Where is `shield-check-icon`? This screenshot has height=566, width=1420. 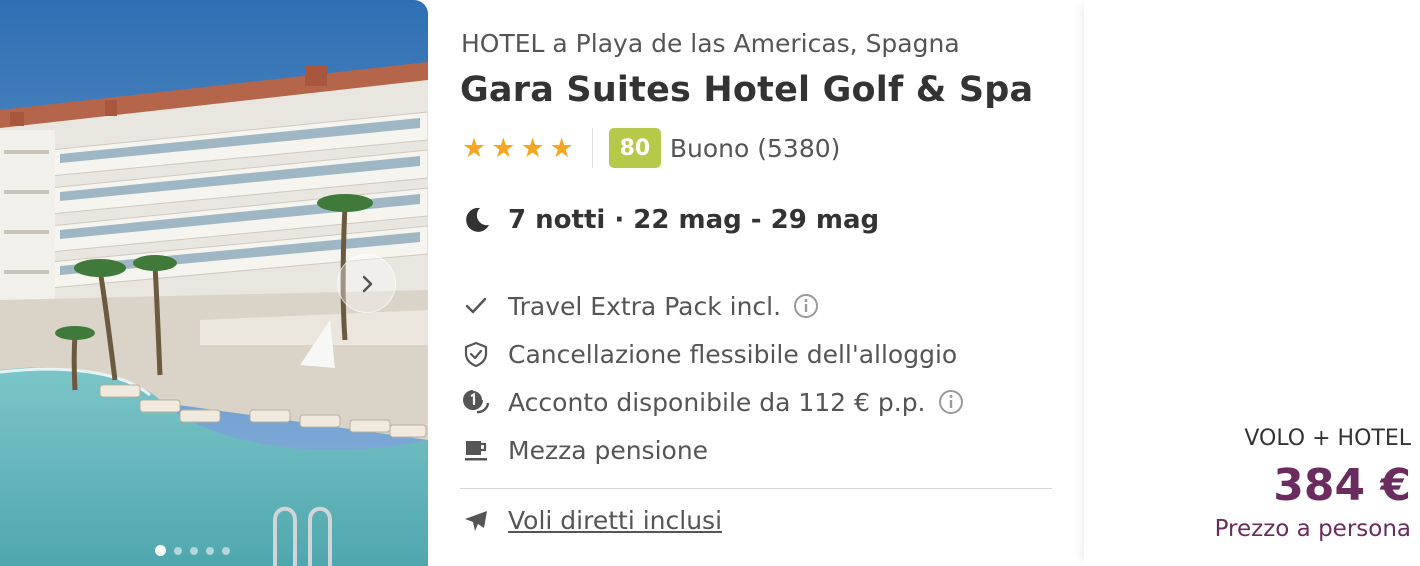 shield-check-icon is located at coordinates (476, 354).